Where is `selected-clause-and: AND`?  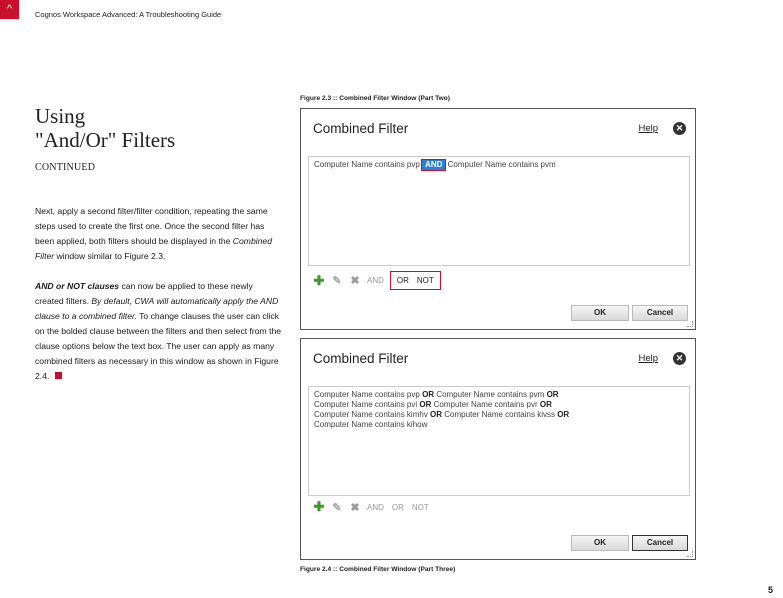
selected-clause-and: AND is located at coordinates (434, 165).